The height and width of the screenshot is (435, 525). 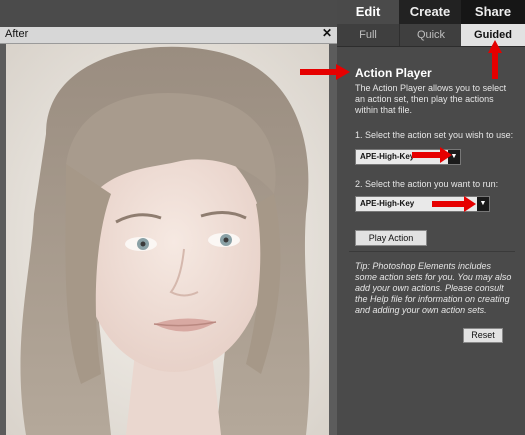 What do you see at coordinates (368, 35) in the screenshot?
I see `subtab-full: Full` at bounding box center [368, 35].